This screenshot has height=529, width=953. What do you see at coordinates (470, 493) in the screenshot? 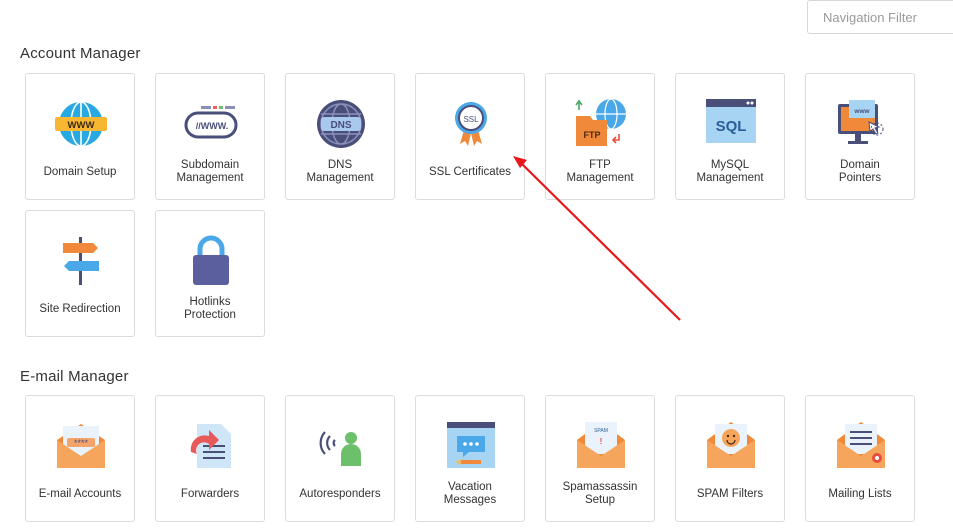
I see `tile-label: Vacation Messages` at bounding box center [470, 493].